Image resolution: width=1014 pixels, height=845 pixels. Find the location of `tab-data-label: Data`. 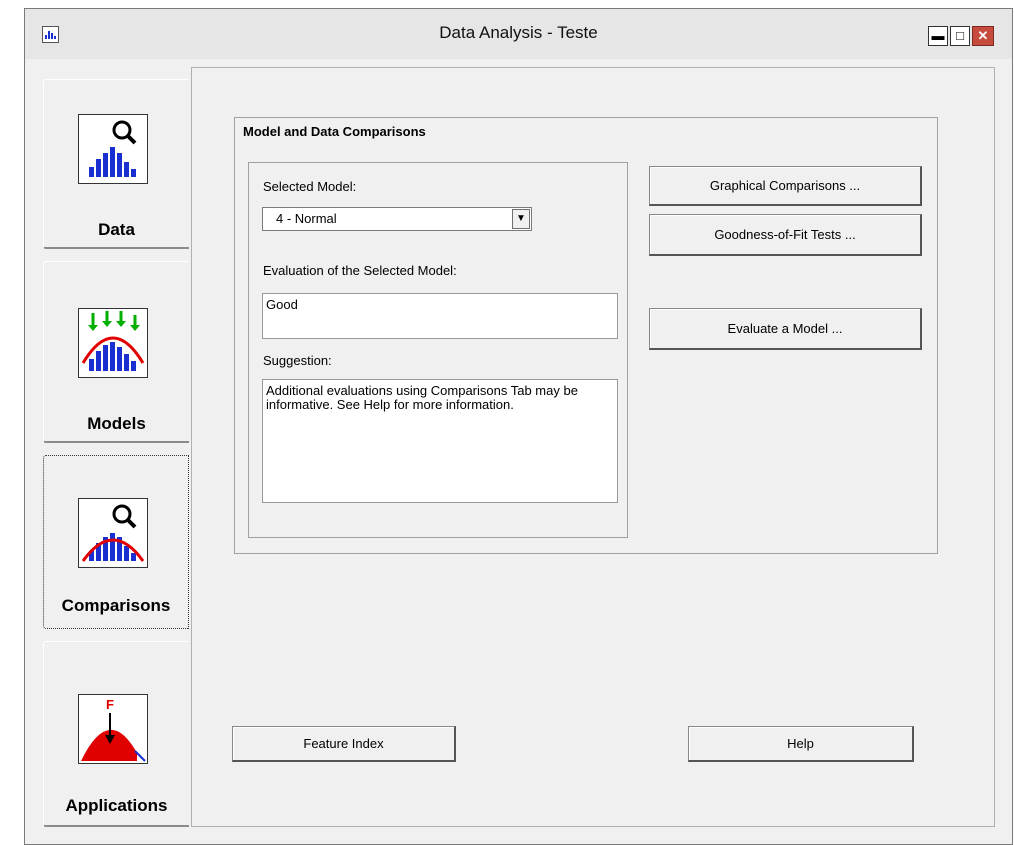

tab-data-label: Data is located at coordinates (116, 229).